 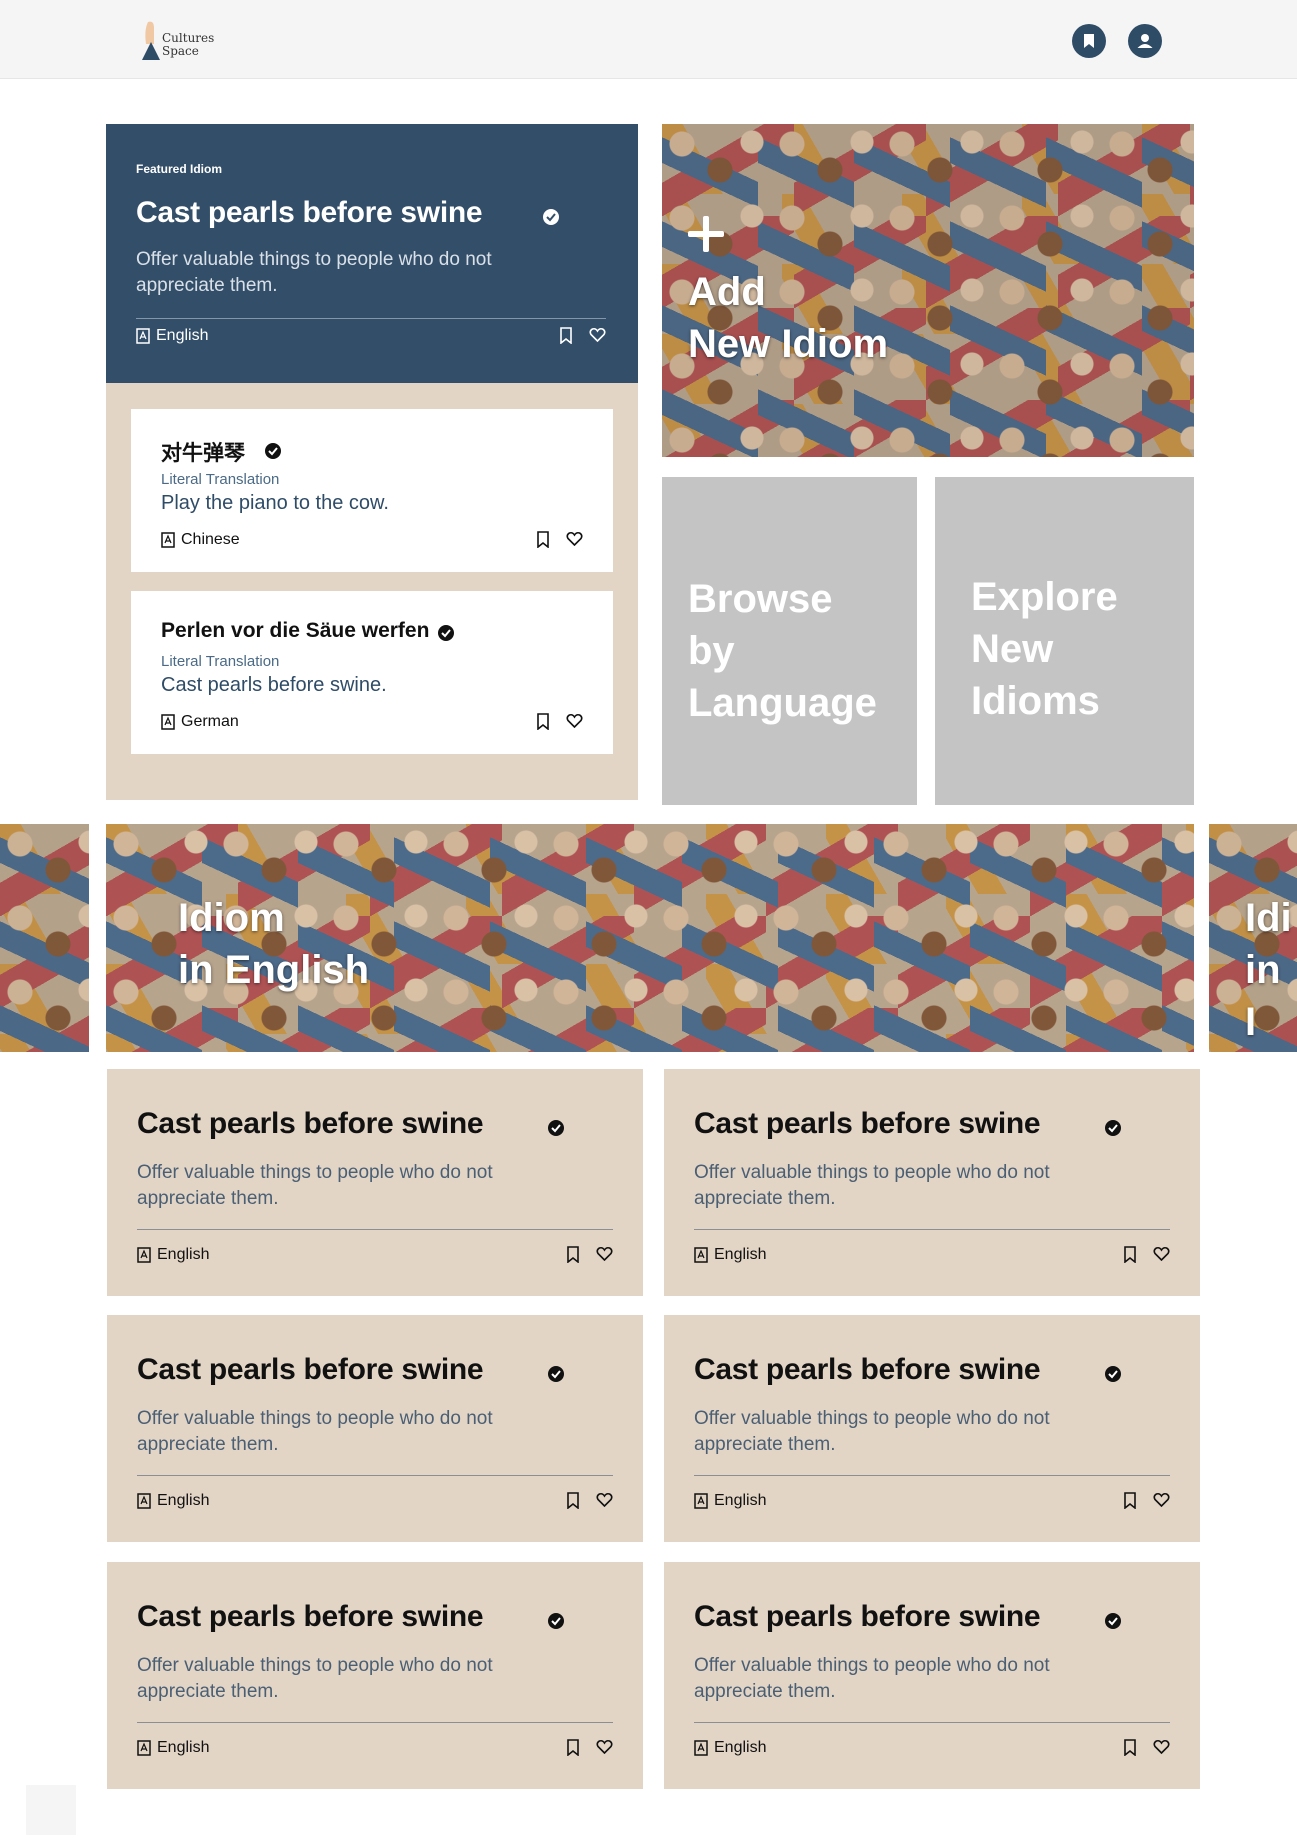 What do you see at coordinates (220, 661) in the screenshot?
I see `literal-translation-label: Literal Translation` at bounding box center [220, 661].